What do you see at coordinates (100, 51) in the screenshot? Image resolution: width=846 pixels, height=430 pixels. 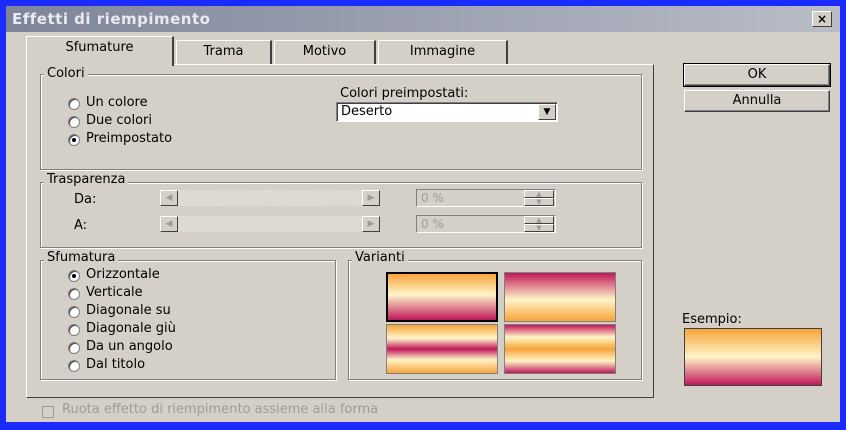 I see `tab-sfumature: Sfumature` at bounding box center [100, 51].